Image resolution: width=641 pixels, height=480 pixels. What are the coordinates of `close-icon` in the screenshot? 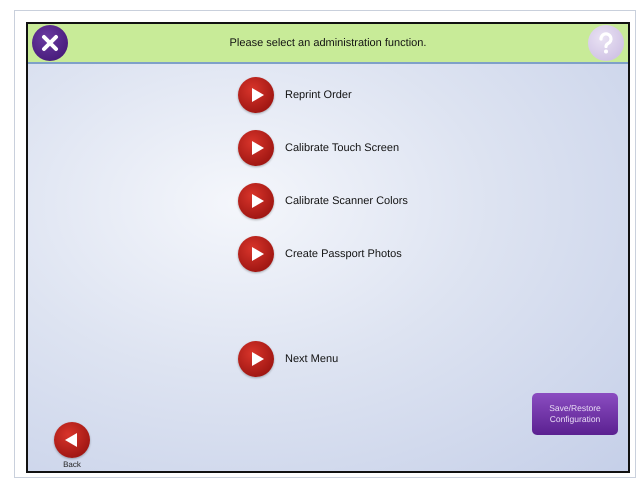 It's located at (50, 43).